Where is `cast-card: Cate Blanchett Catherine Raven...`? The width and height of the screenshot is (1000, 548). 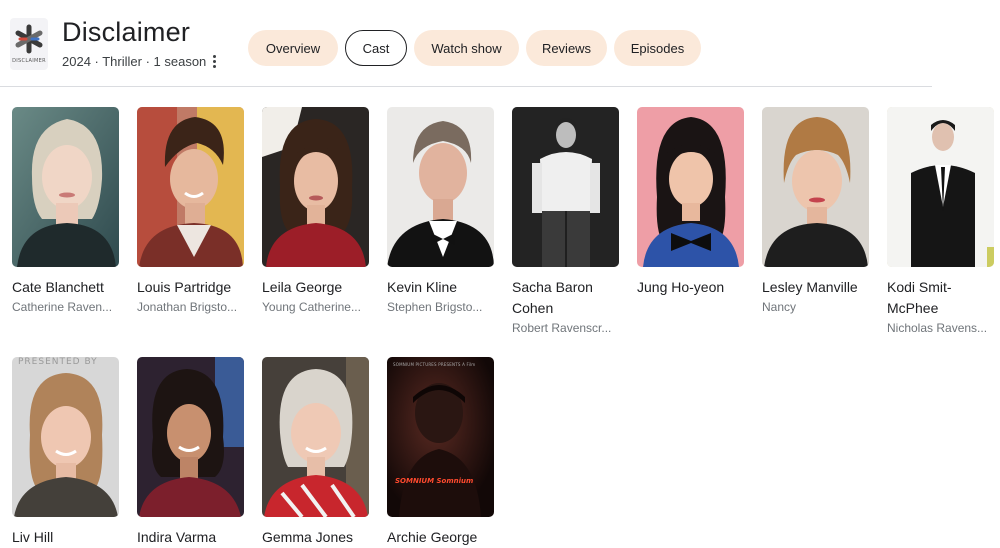
cast-card: Cate Blanchett Catherine Raven... is located at coordinates (68, 211).